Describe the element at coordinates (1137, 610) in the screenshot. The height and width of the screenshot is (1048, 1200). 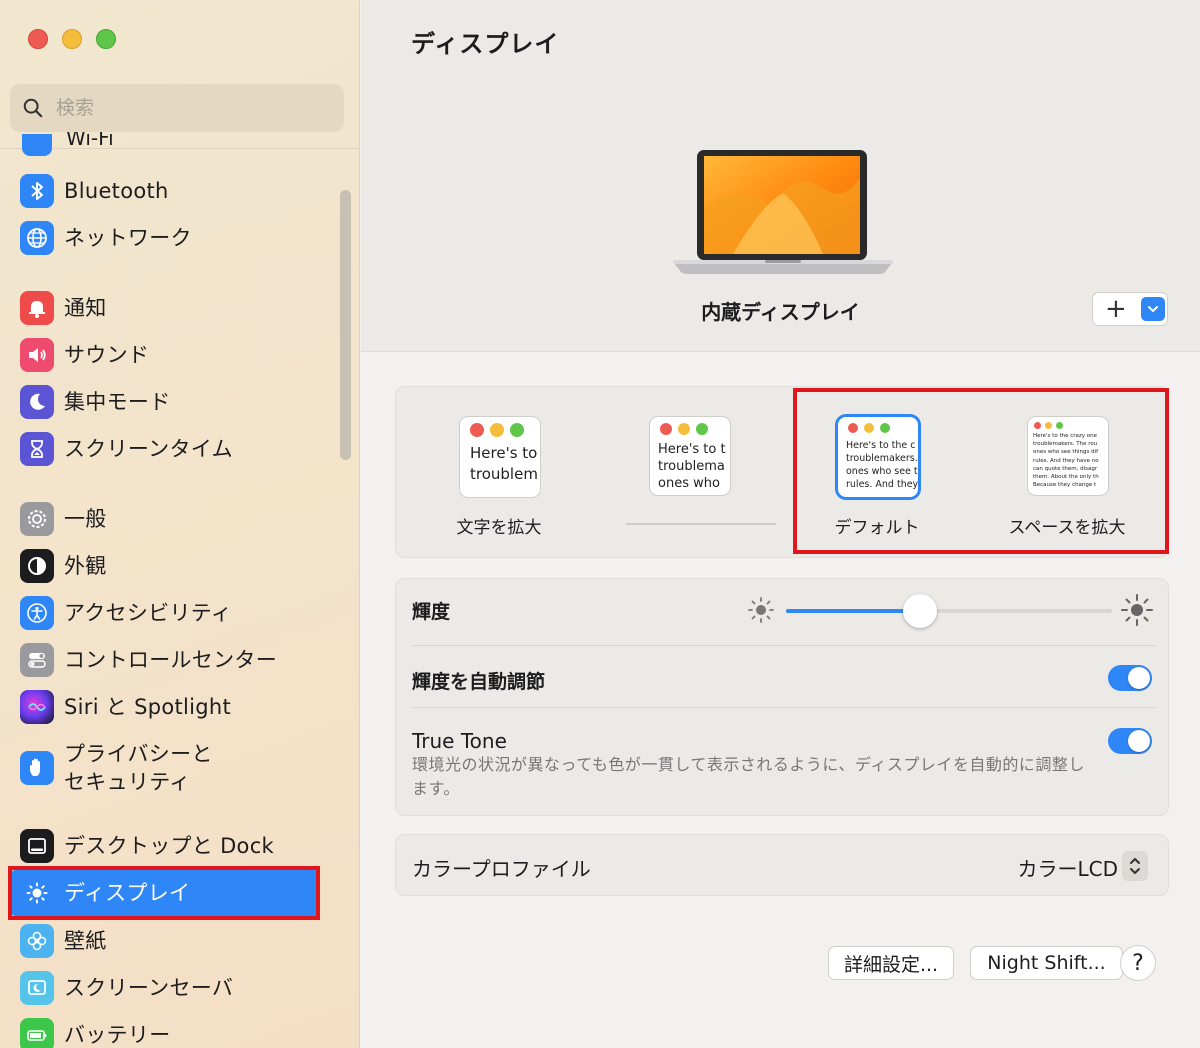
I see `sun-large-icon` at that location.